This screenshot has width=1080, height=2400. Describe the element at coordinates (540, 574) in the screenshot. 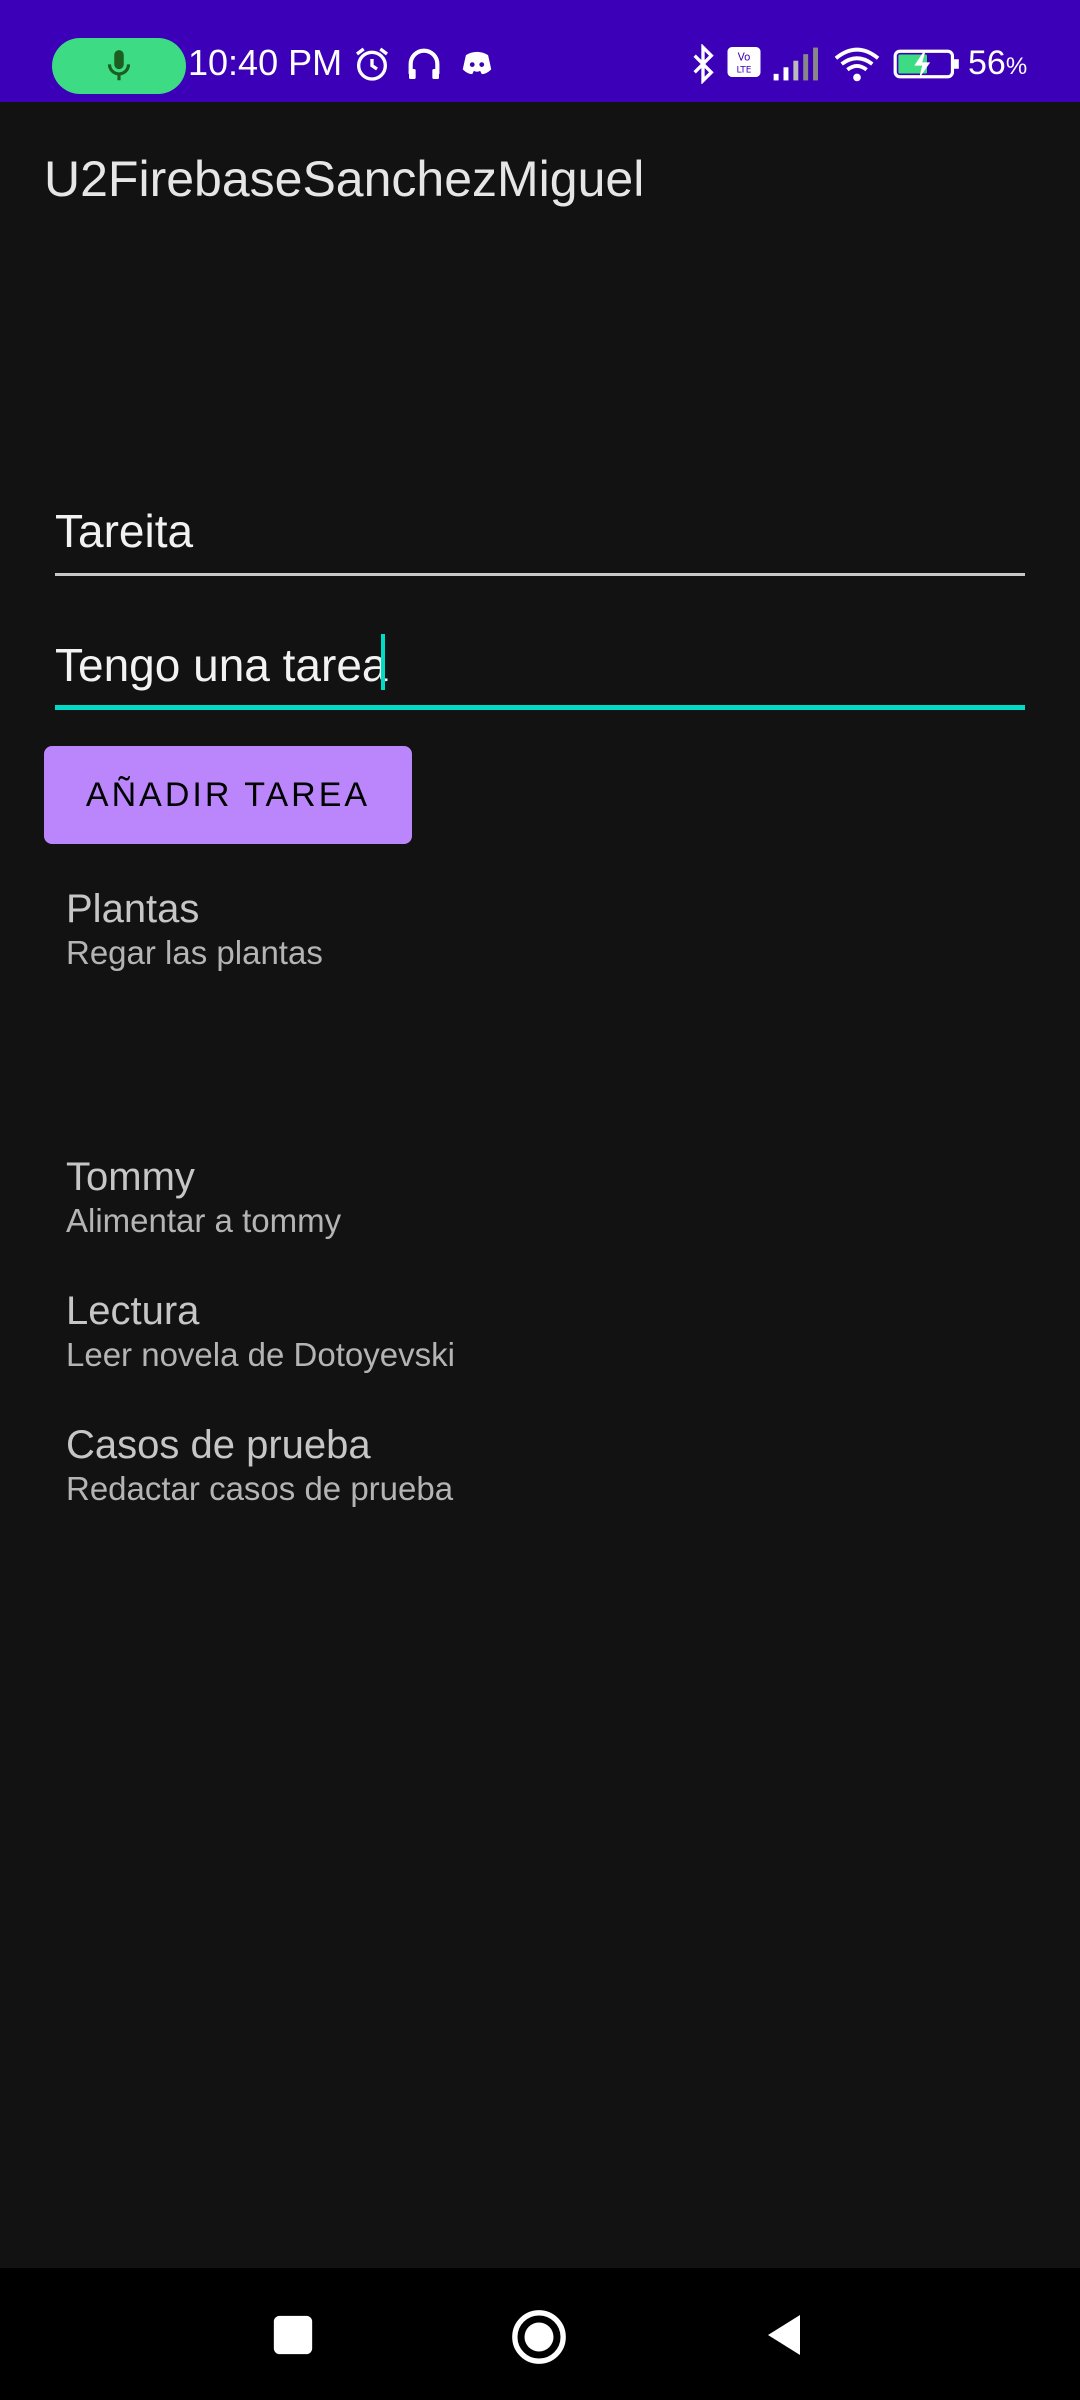

I see `task-title-underline` at that location.